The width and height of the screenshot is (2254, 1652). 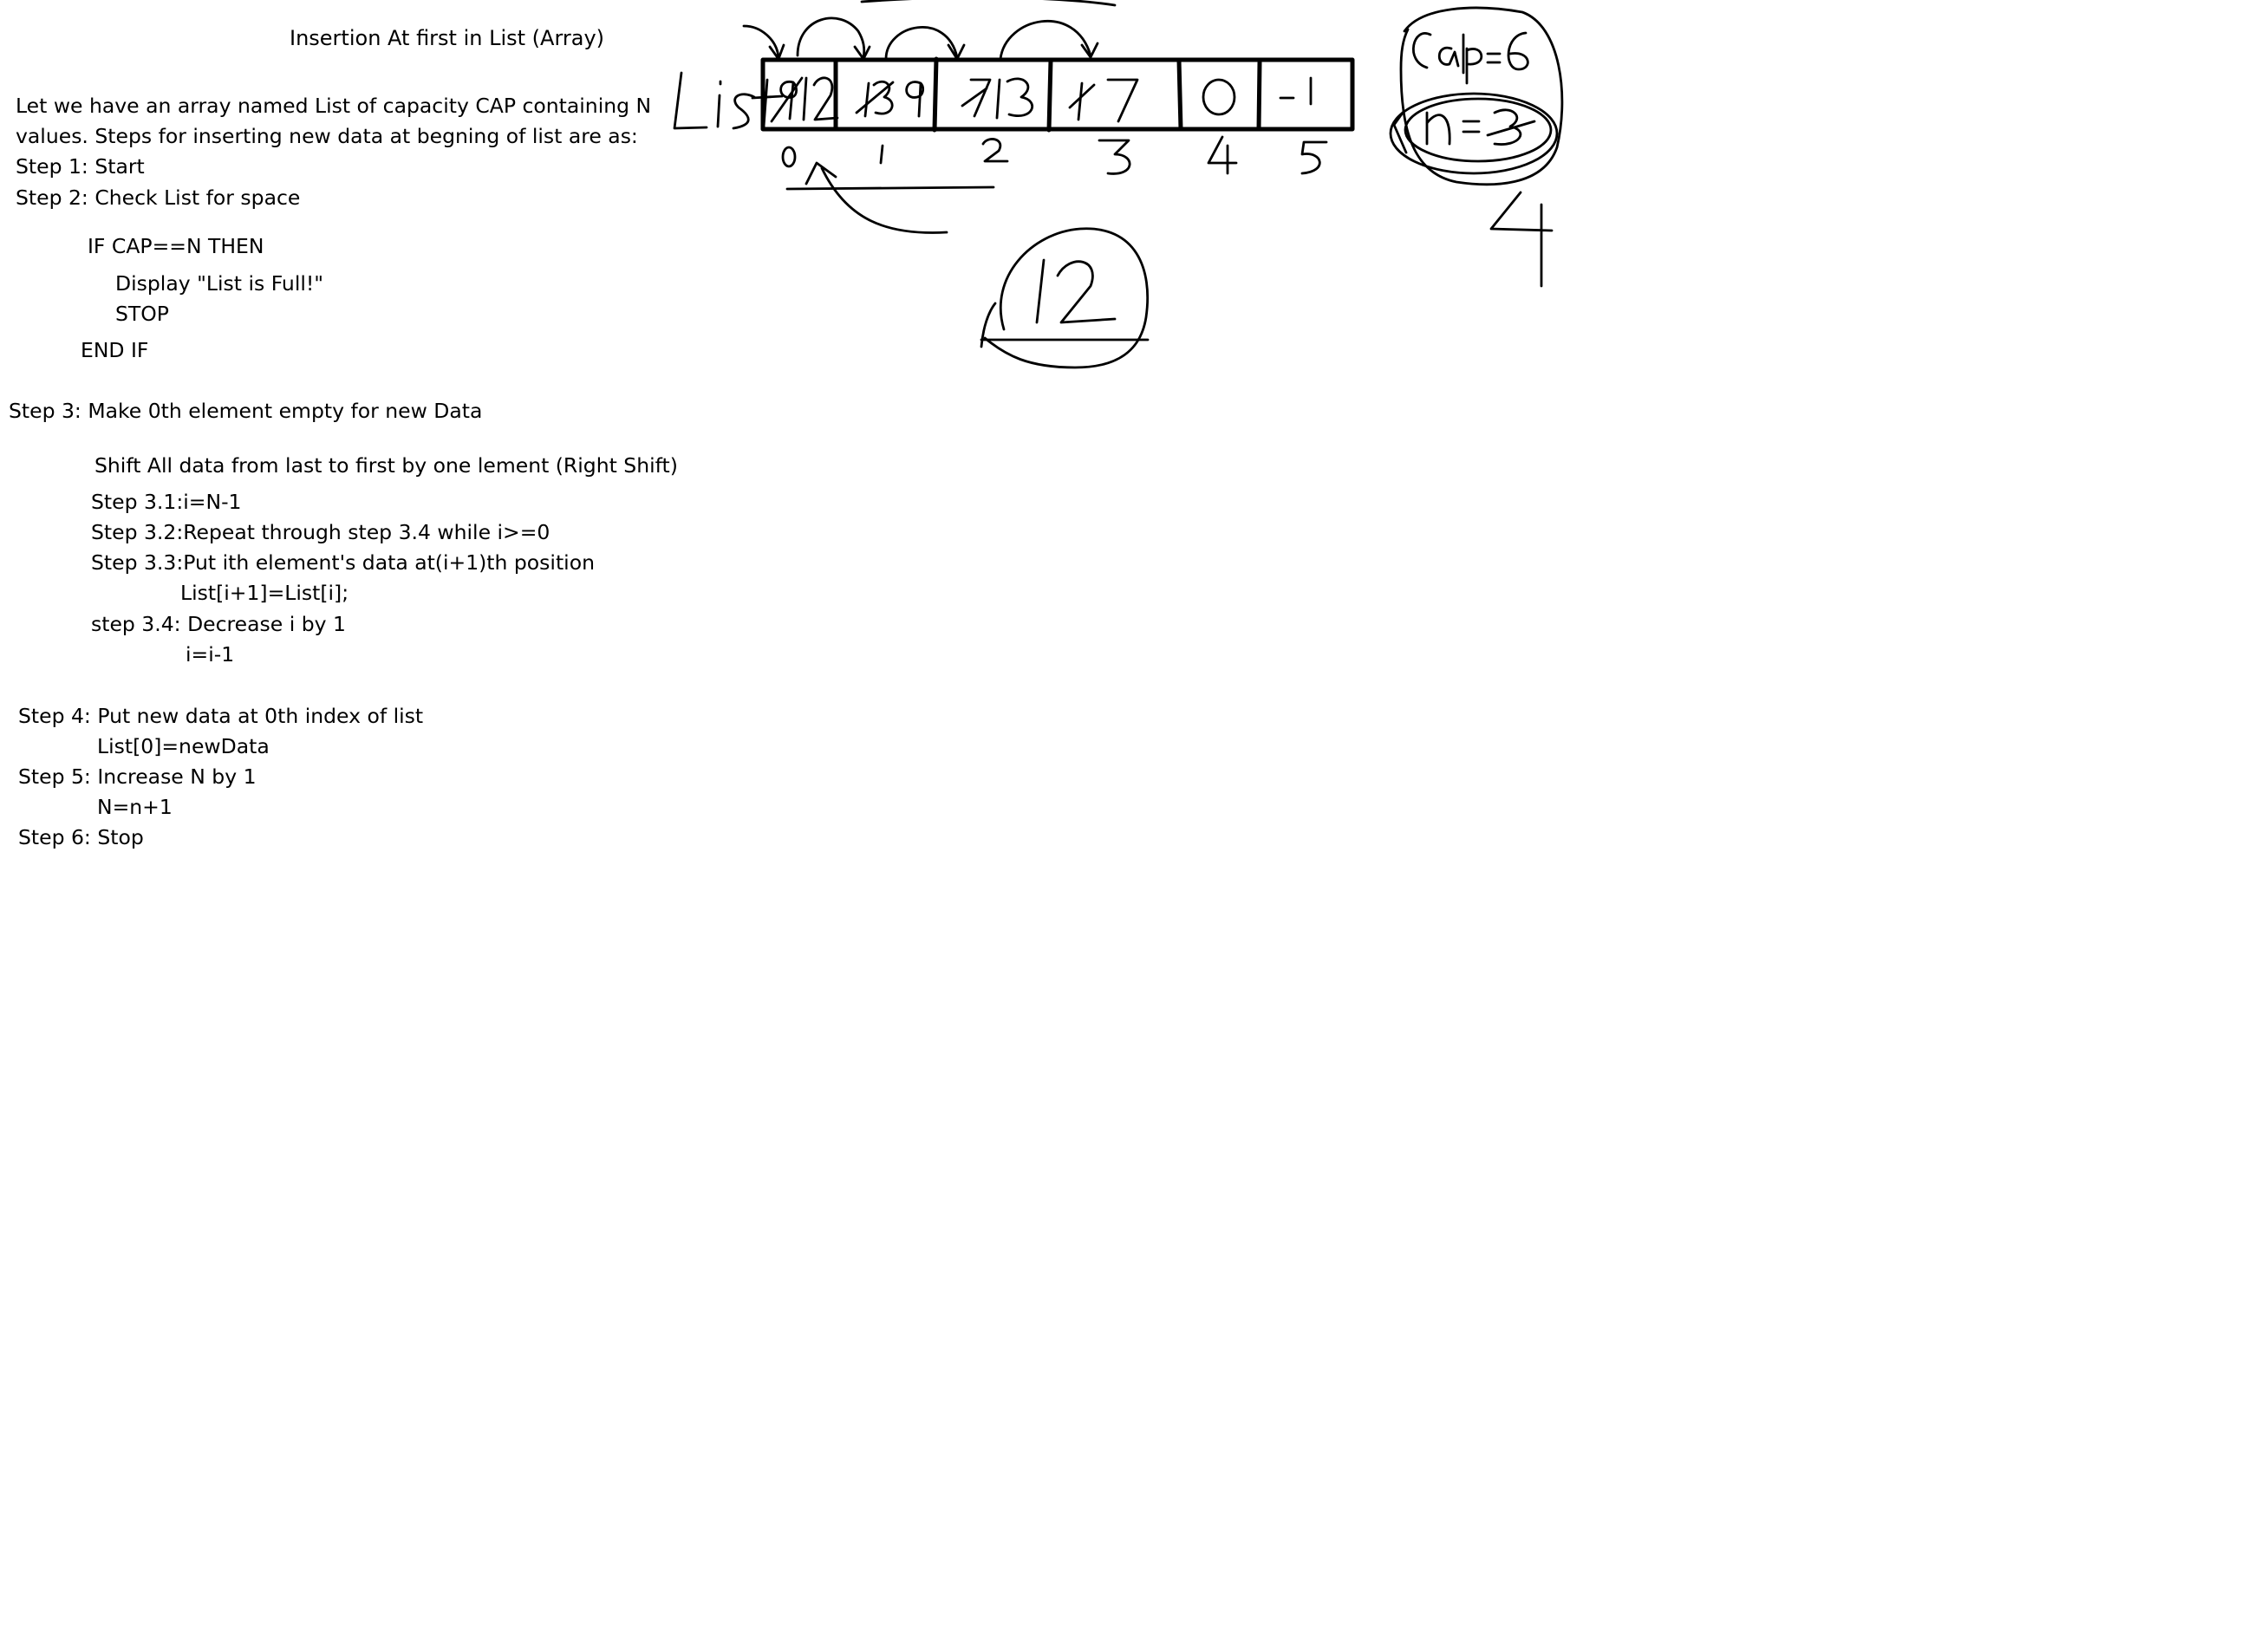 What do you see at coordinates (890, 99) in the screenshot?
I see `cell-1-values` at bounding box center [890, 99].